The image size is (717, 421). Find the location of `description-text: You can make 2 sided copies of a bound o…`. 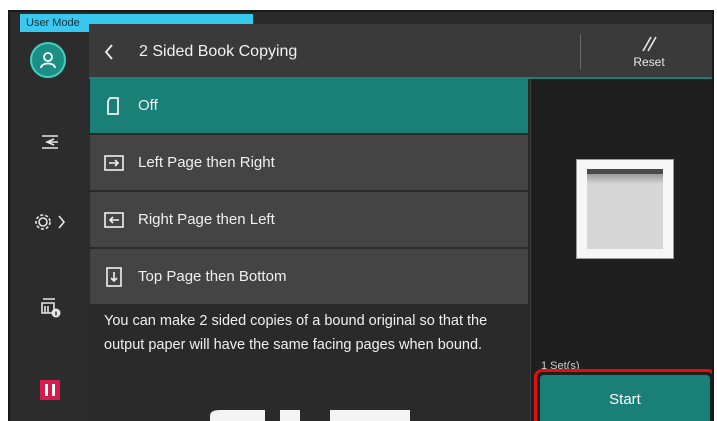

description-text: You can make 2 sided copies of a bound o… is located at coordinates (296, 333).